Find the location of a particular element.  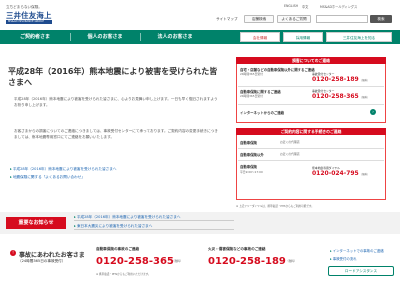

auto-hours: 24時間365日受付 is located at coordinates (251, 96).